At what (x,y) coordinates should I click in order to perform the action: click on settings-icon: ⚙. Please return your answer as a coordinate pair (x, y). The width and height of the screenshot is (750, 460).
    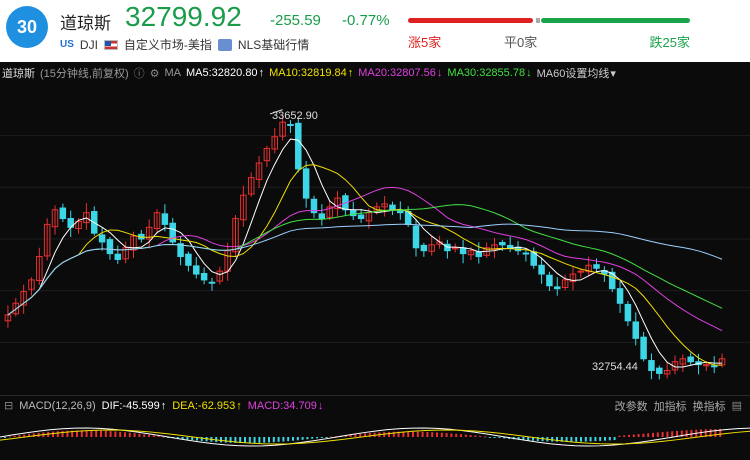
    Looking at the image, I should click on (155, 73).